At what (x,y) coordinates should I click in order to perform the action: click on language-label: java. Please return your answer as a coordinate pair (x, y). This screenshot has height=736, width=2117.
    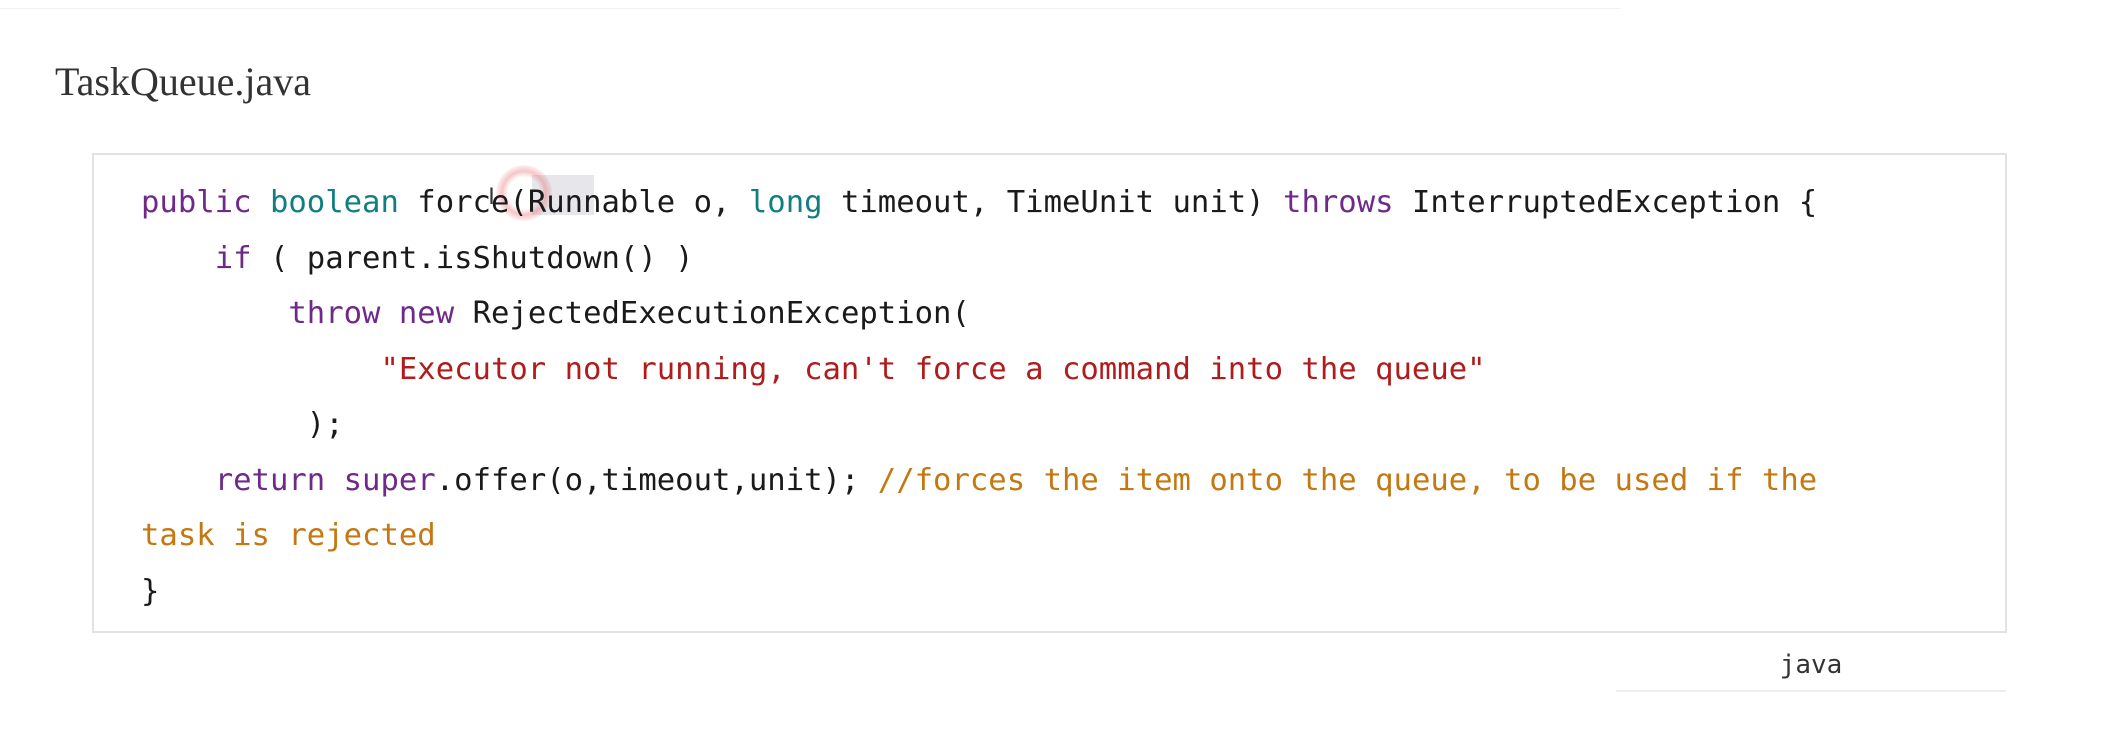
    Looking at the image, I should click on (1811, 666).